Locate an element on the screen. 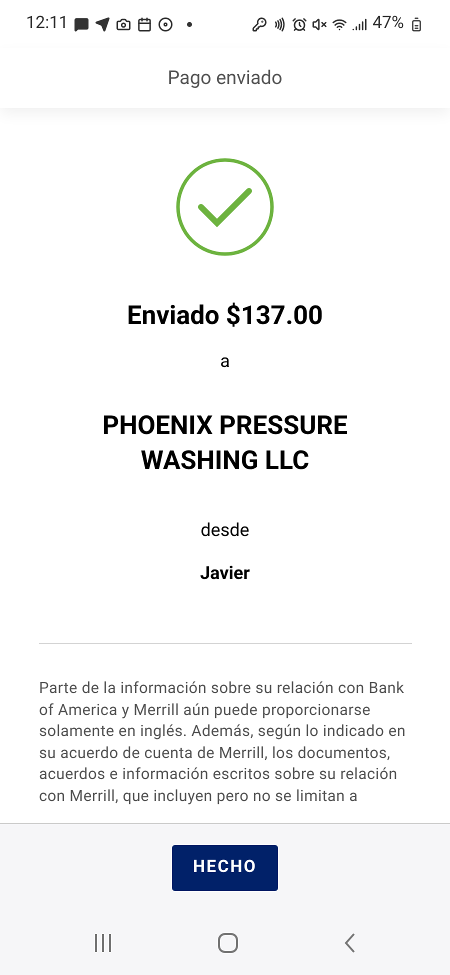  header-title: Pago enviado is located at coordinates (225, 77).